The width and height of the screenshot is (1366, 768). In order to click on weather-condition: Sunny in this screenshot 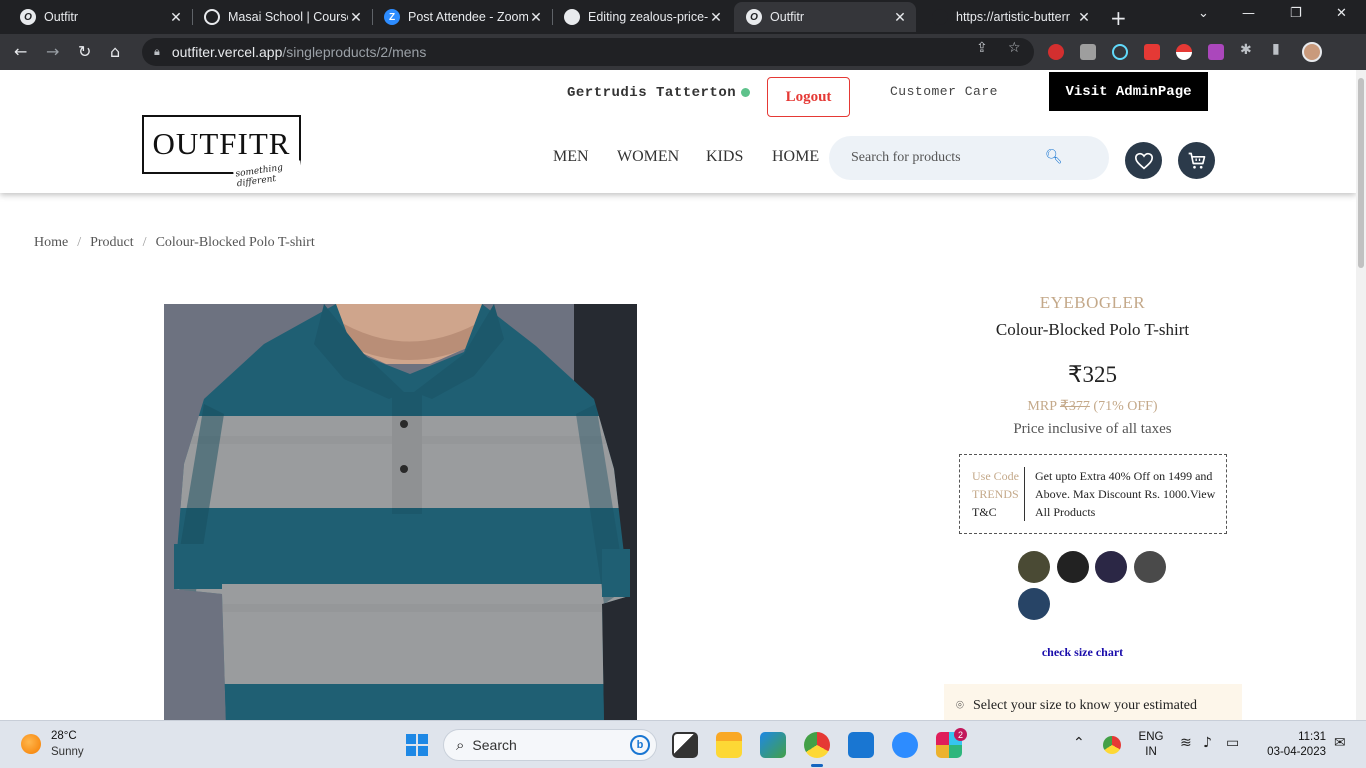, I will do `click(67, 752)`.